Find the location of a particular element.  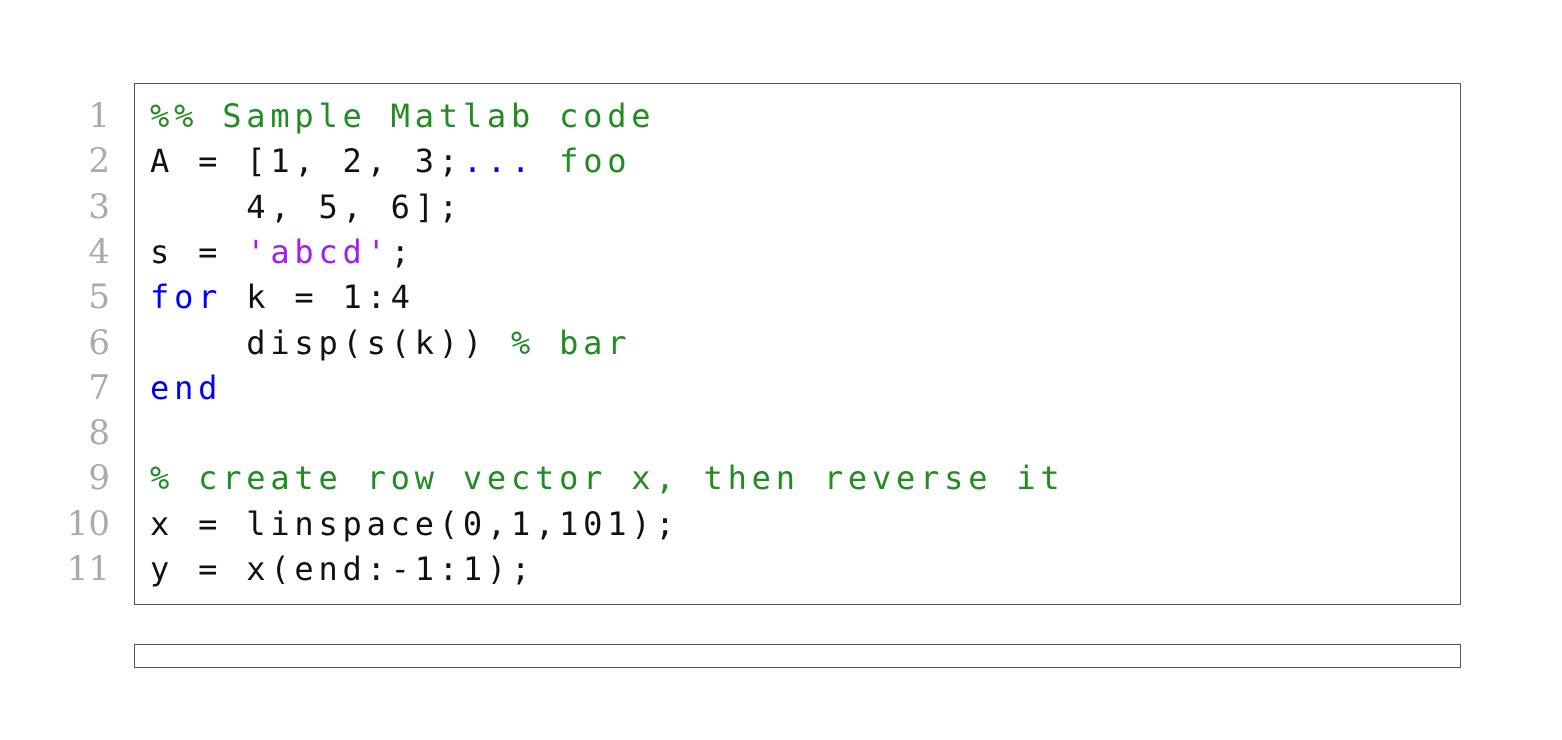

code-text: %% Sample Matlab code is located at coordinates (402, 116).